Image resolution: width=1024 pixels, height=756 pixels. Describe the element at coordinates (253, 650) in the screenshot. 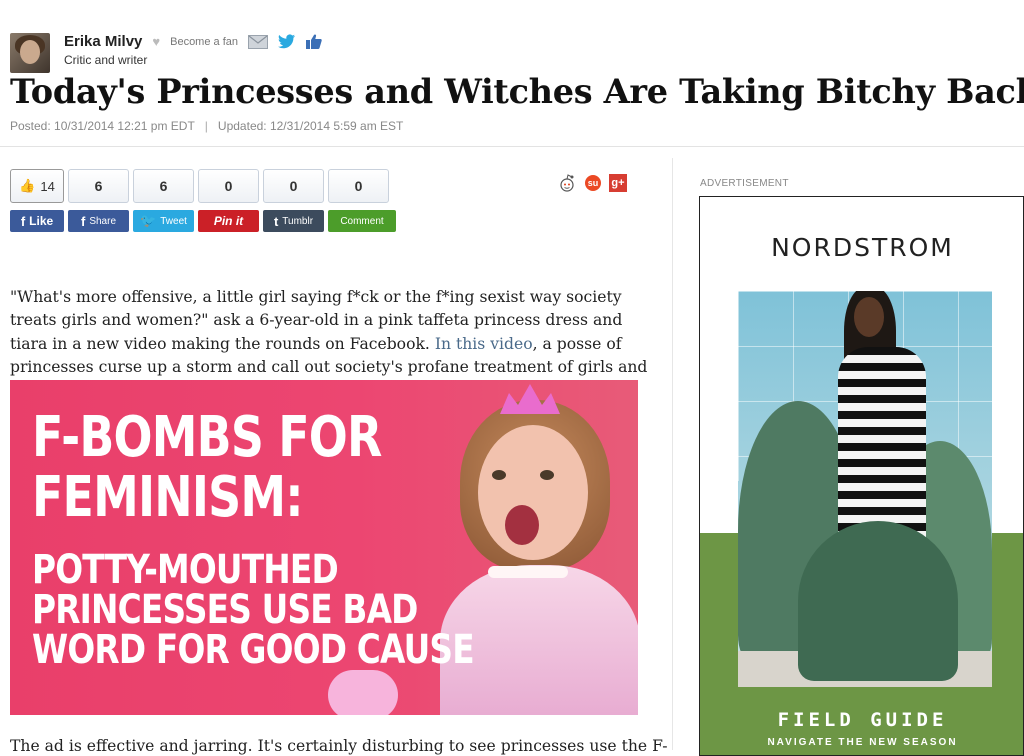

I see `hero-subhead-3: WORD FOR GOOD CAUSE` at that location.